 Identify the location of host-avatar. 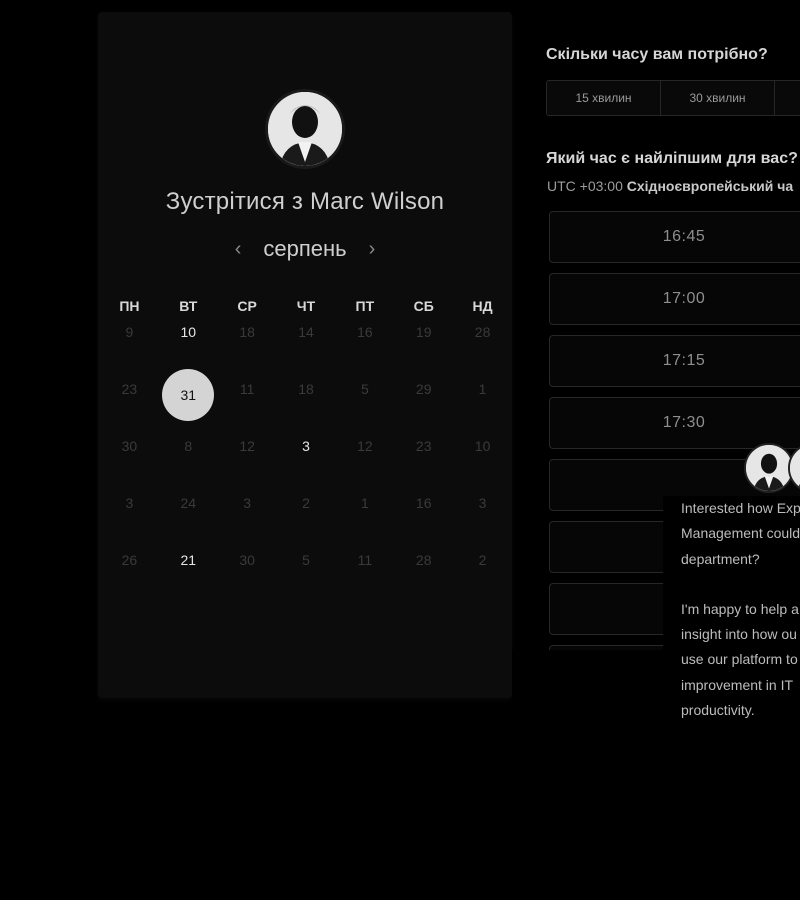
(305, 129).